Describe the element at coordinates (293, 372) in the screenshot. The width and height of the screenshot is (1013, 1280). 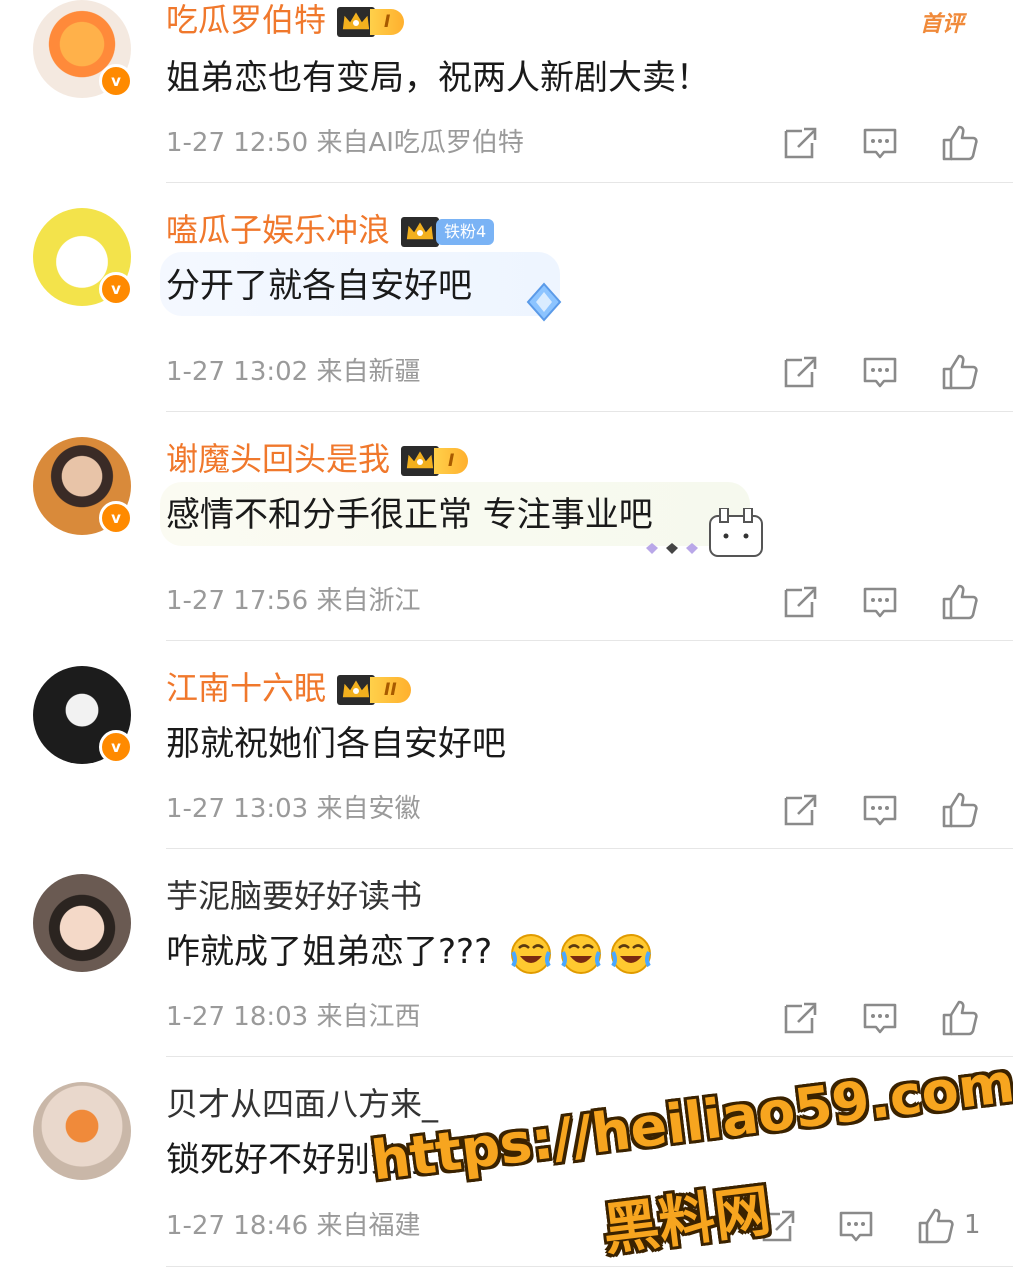
I see `comment-meta: 1-27 13:02 来自新疆` at that location.